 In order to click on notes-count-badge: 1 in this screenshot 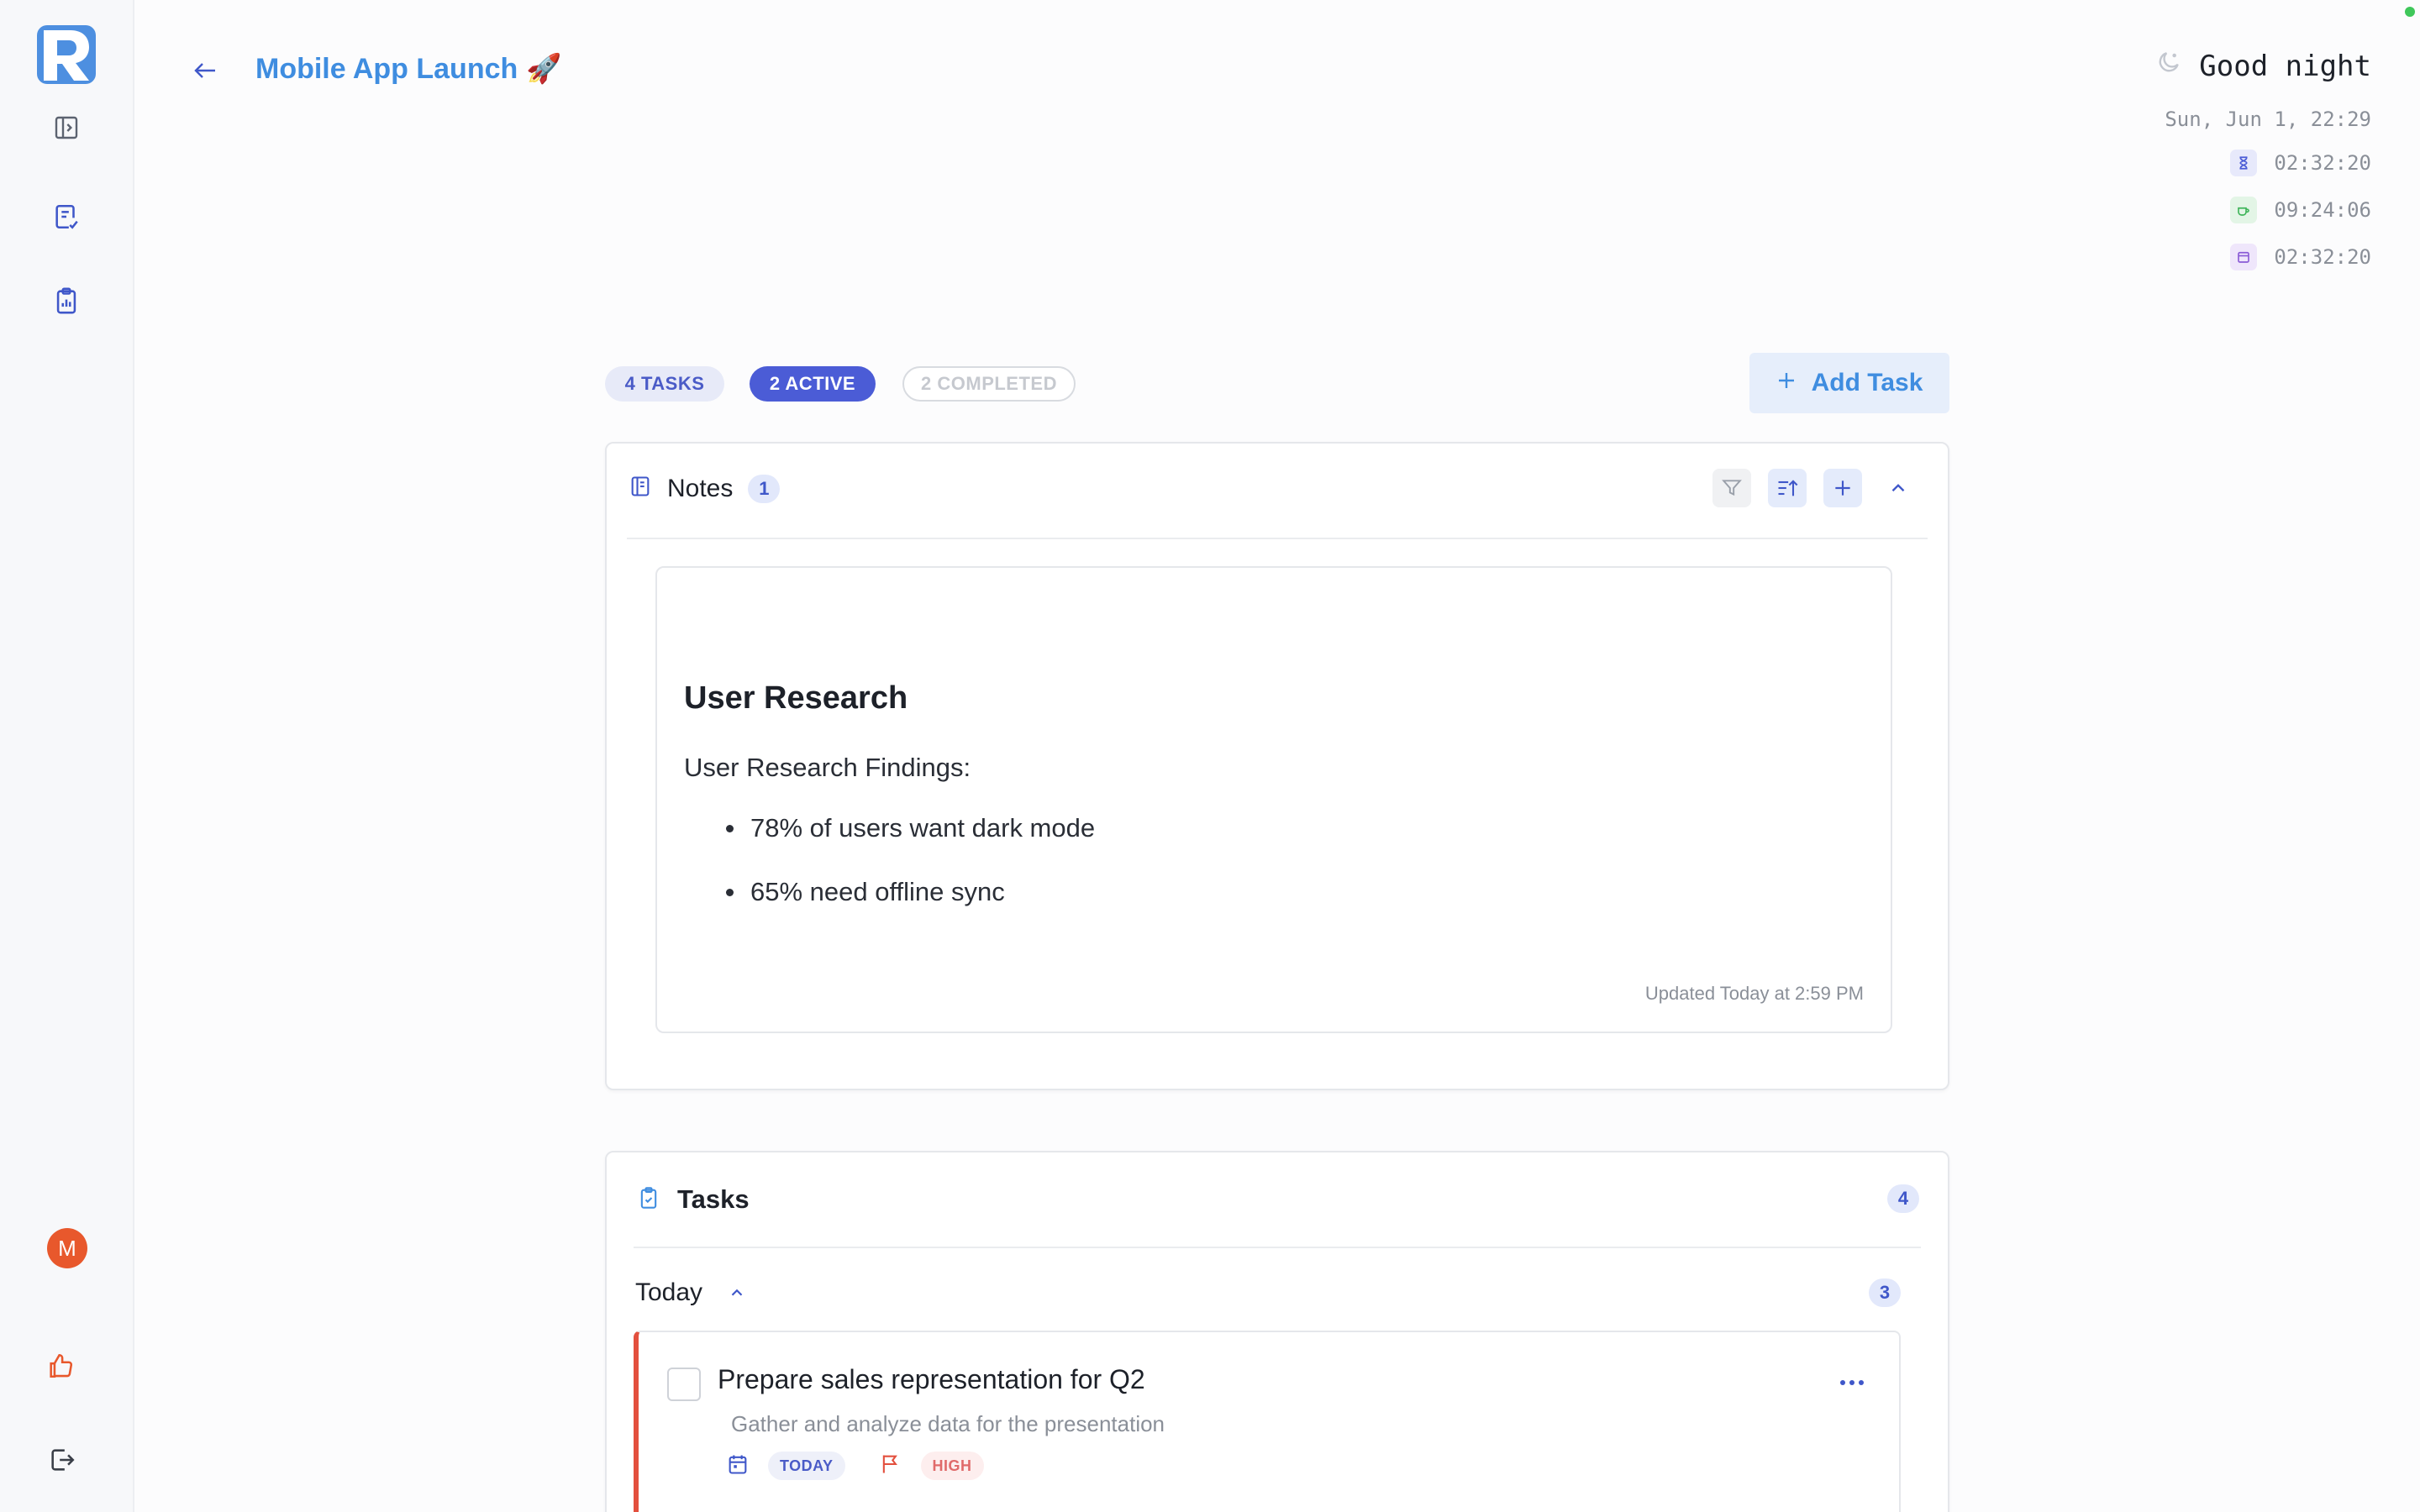, I will do `click(764, 488)`.